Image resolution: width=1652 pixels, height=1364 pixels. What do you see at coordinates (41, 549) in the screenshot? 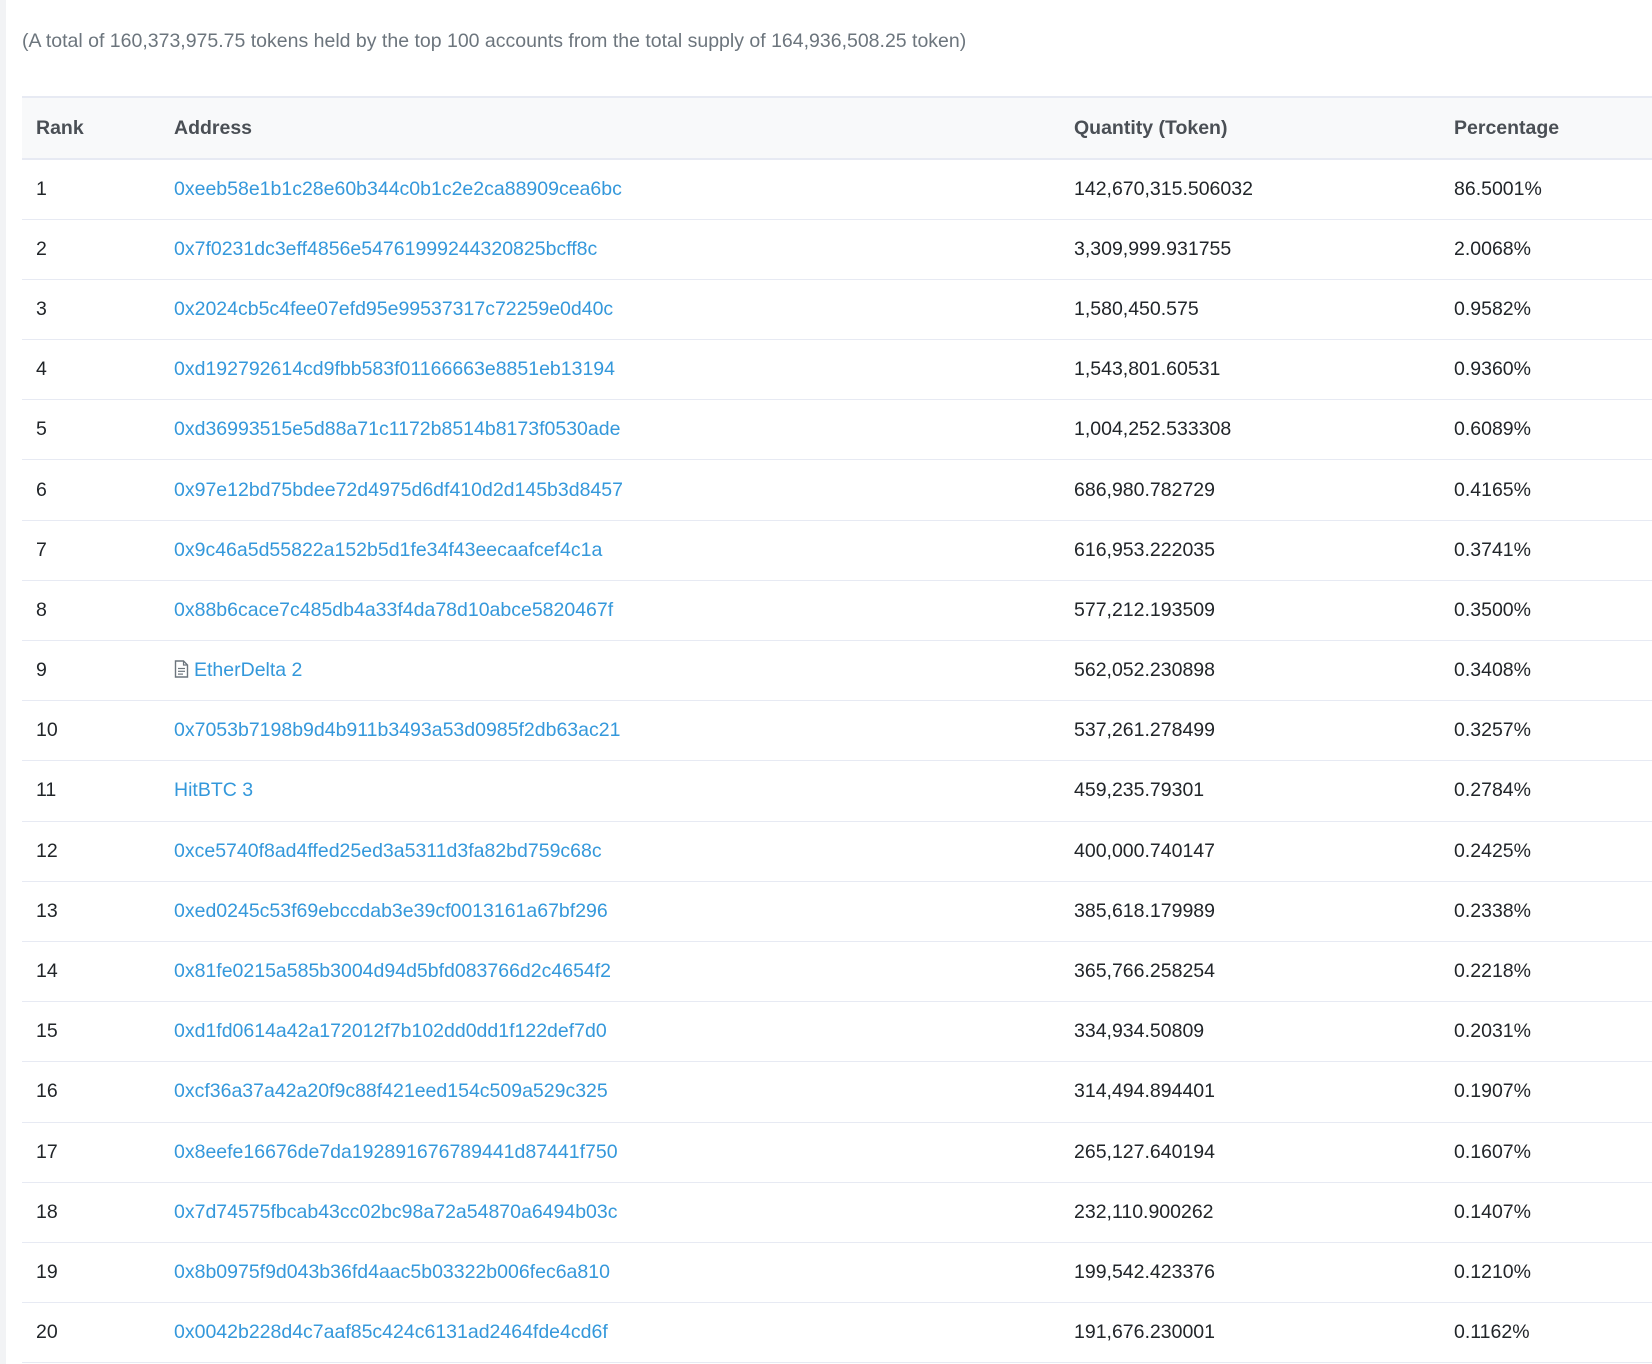
I see `rank-cell: 7` at bounding box center [41, 549].